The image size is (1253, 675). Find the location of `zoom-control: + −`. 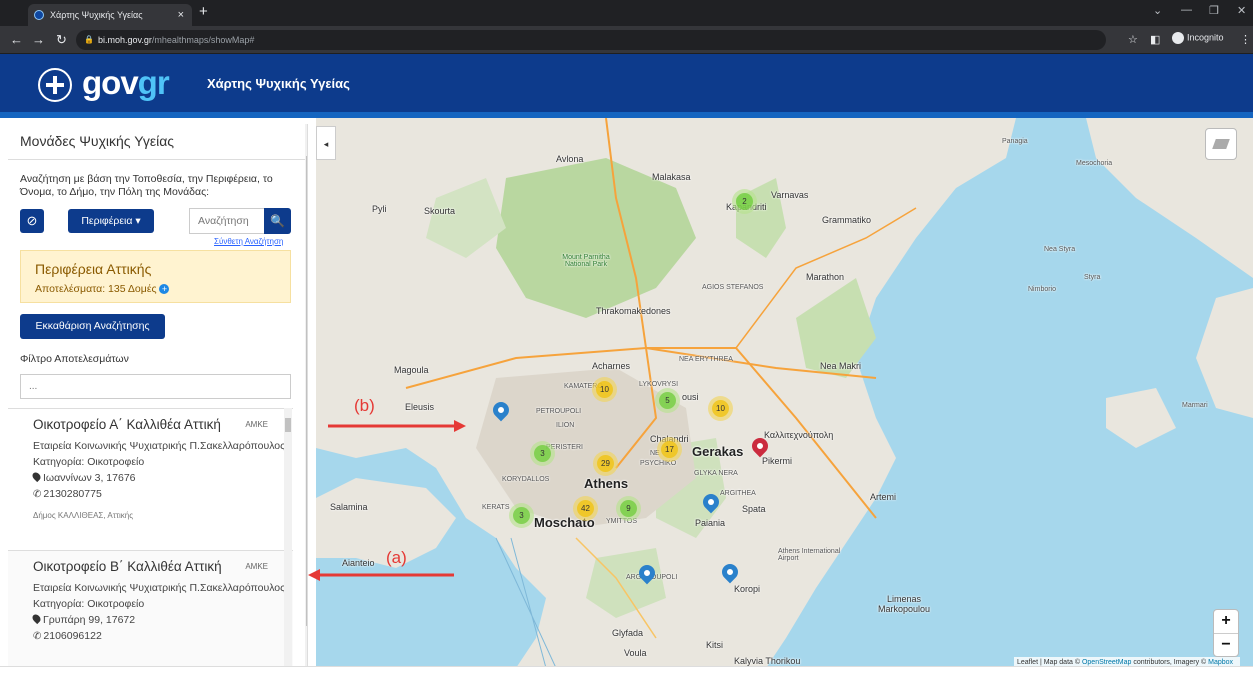

zoom-control: + − is located at coordinates (1226, 633).